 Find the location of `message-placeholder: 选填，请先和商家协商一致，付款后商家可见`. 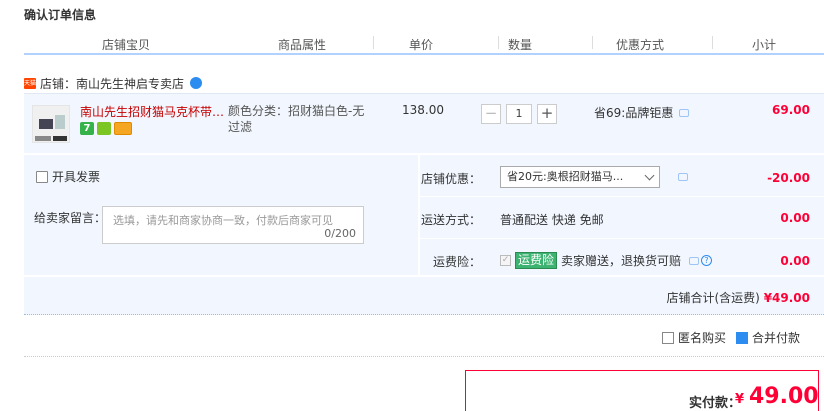

message-placeholder: 选填，请先和商家协商一致，付款后商家可见 is located at coordinates (223, 220).